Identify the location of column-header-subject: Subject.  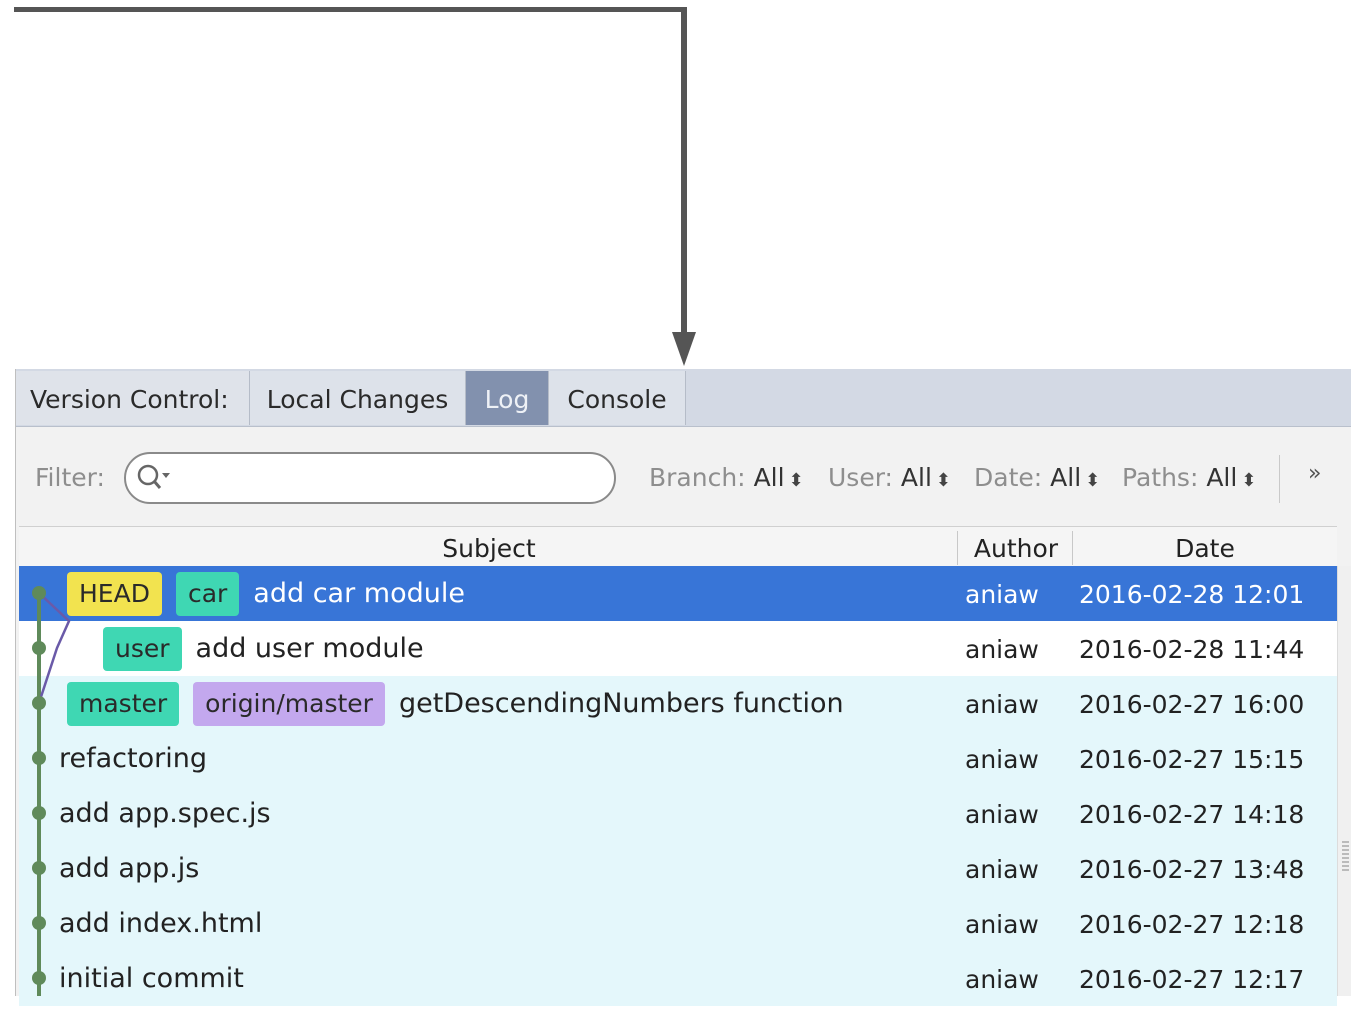
(489, 547).